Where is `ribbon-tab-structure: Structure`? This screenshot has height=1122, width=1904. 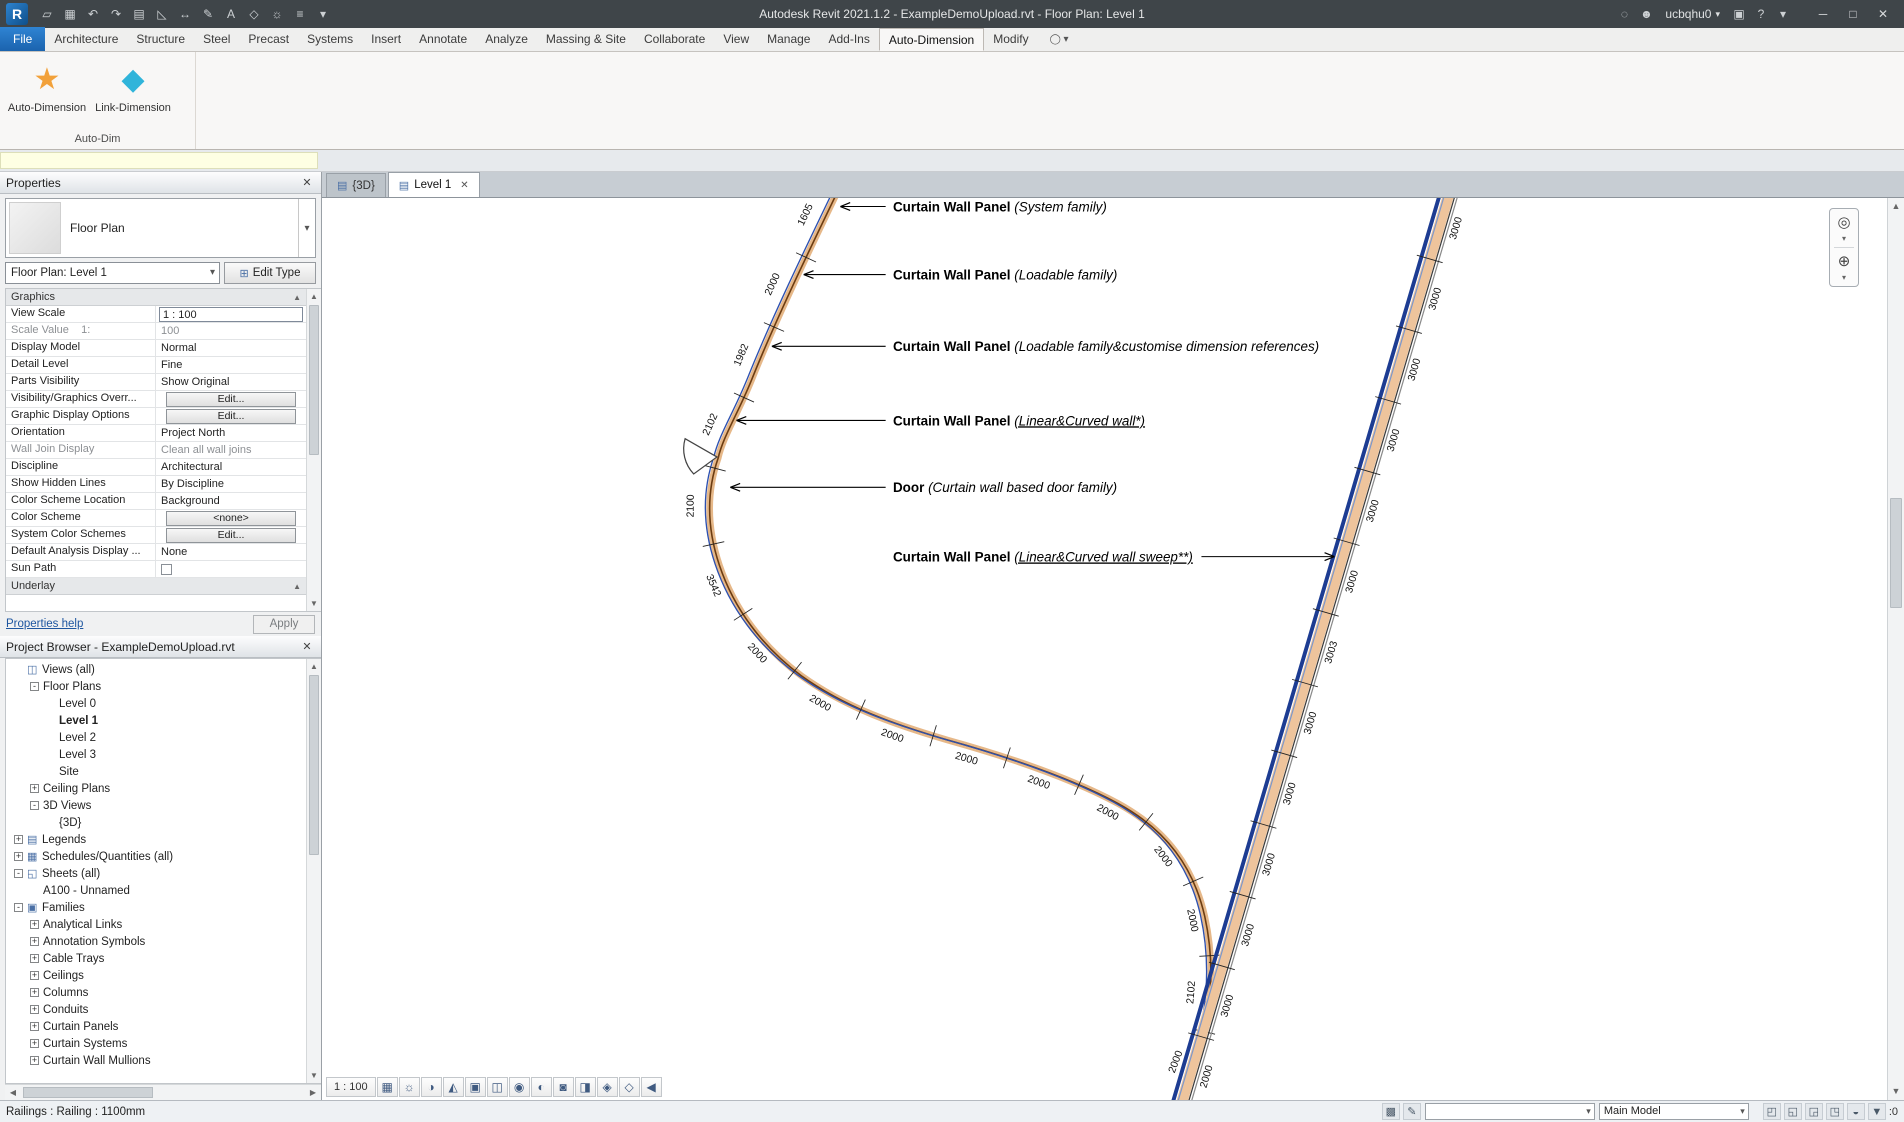 ribbon-tab-structure: Structure is located at coordinates (160, 39).